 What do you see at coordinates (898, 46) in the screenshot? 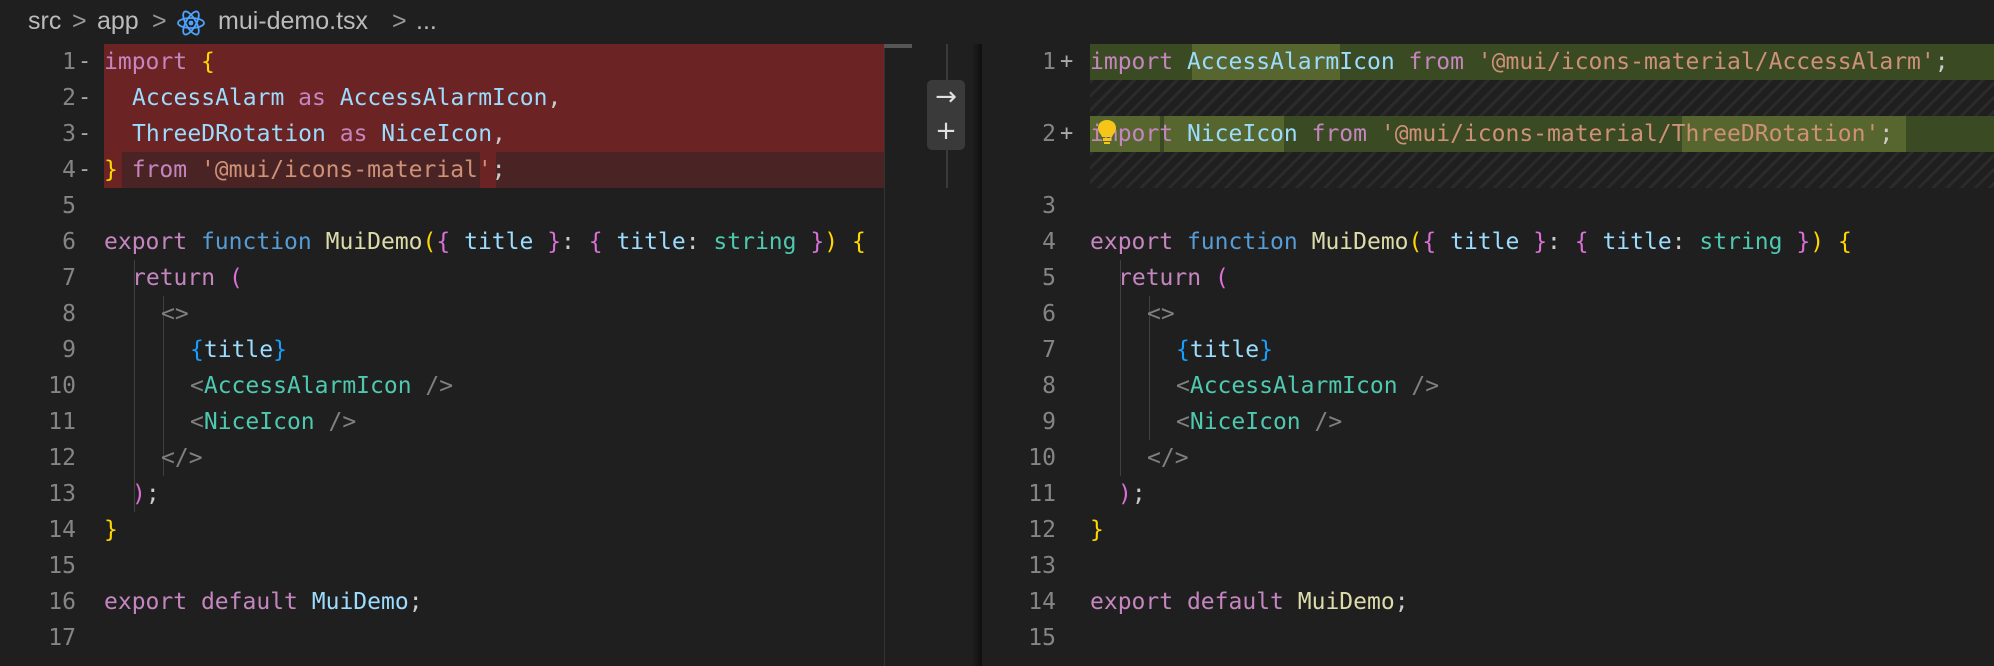
I see `scrollbar-thumb` at bounding box center [898, 46].